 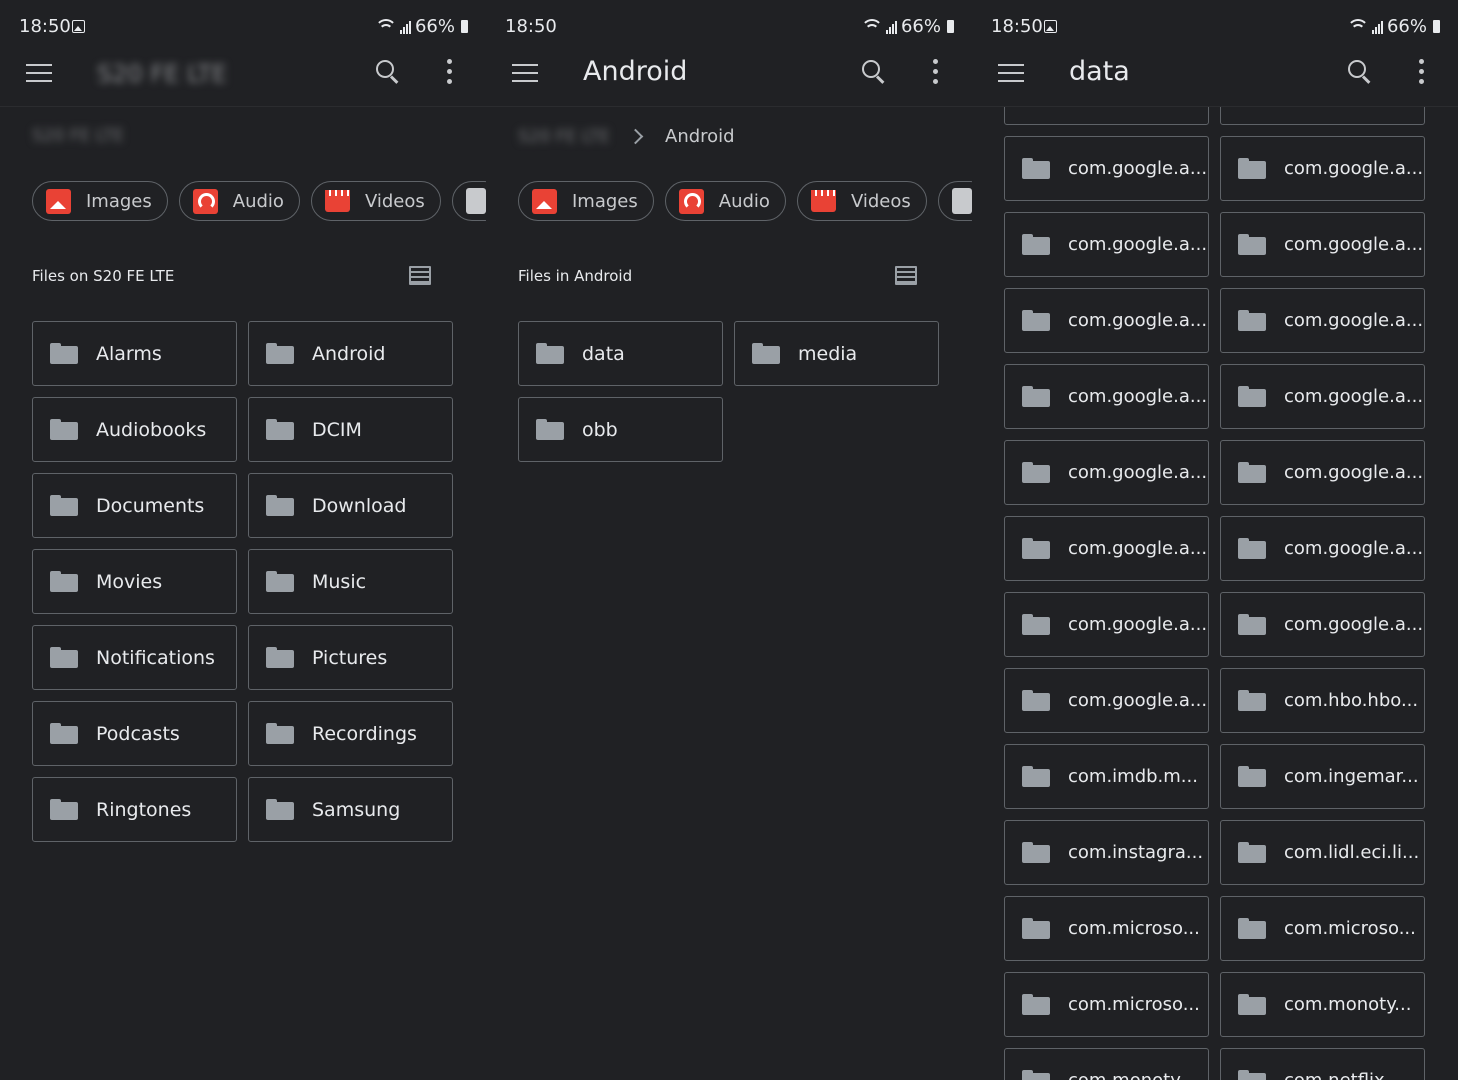 I want to click on folder-tile: Music, so click(x=350, y=581).